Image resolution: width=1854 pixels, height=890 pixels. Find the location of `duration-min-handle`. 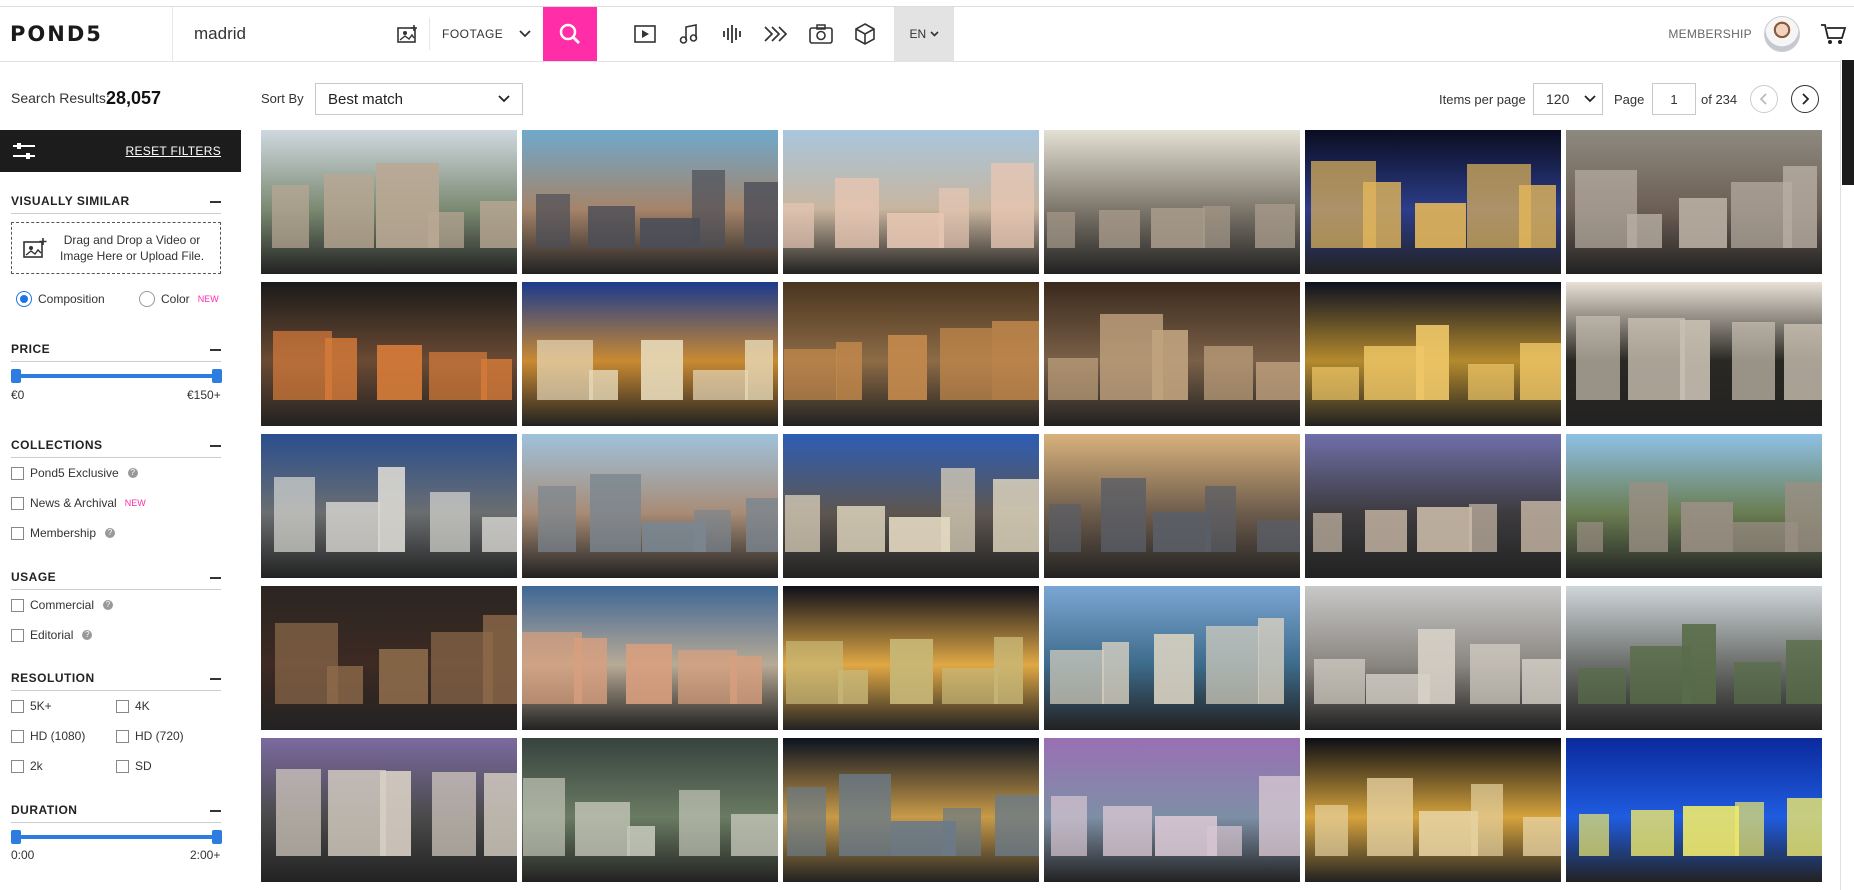

duration-min-handle is located at coordinates (16, 837).